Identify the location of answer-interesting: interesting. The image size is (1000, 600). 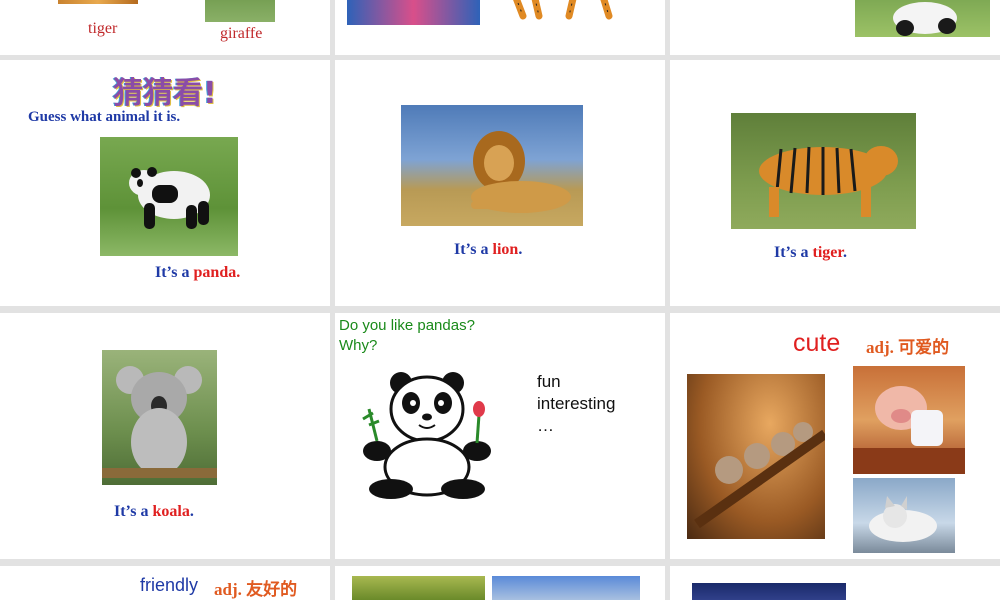
(576, 403).